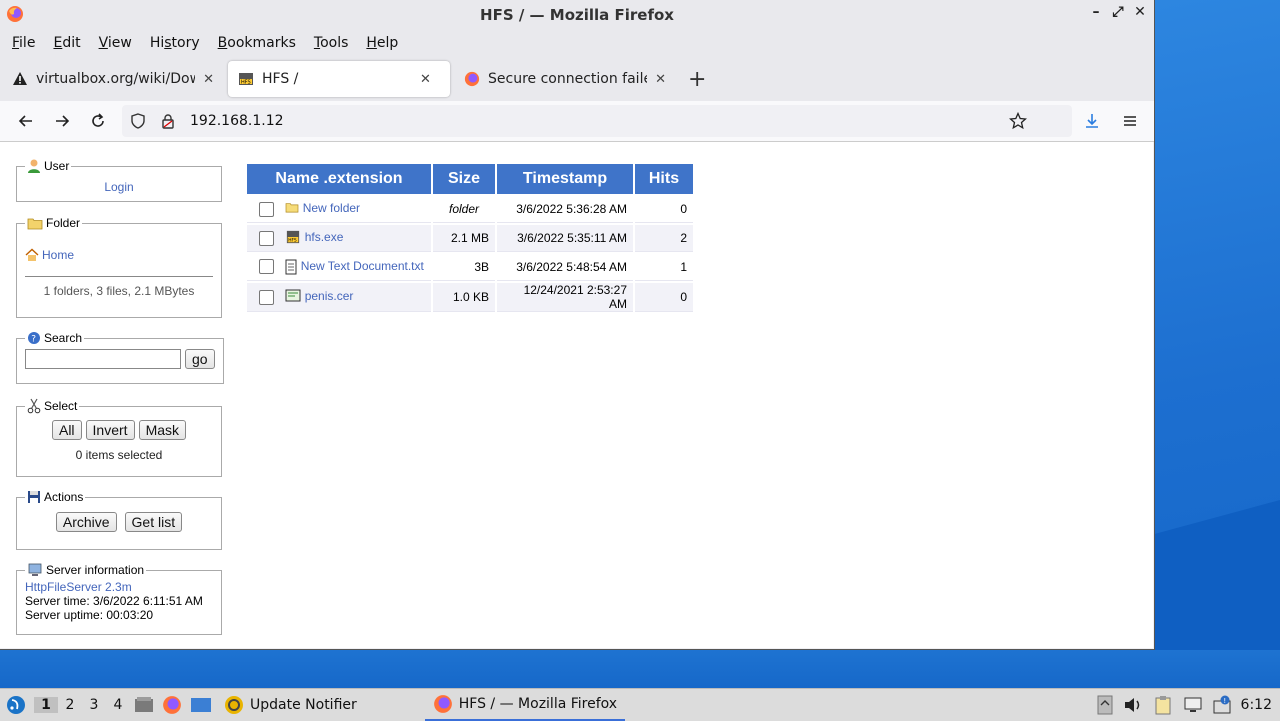 The image size is (1280, 721). Describe the element at coordinates (178, 43) in the screenshot. I see `menu-history: History` at that location.